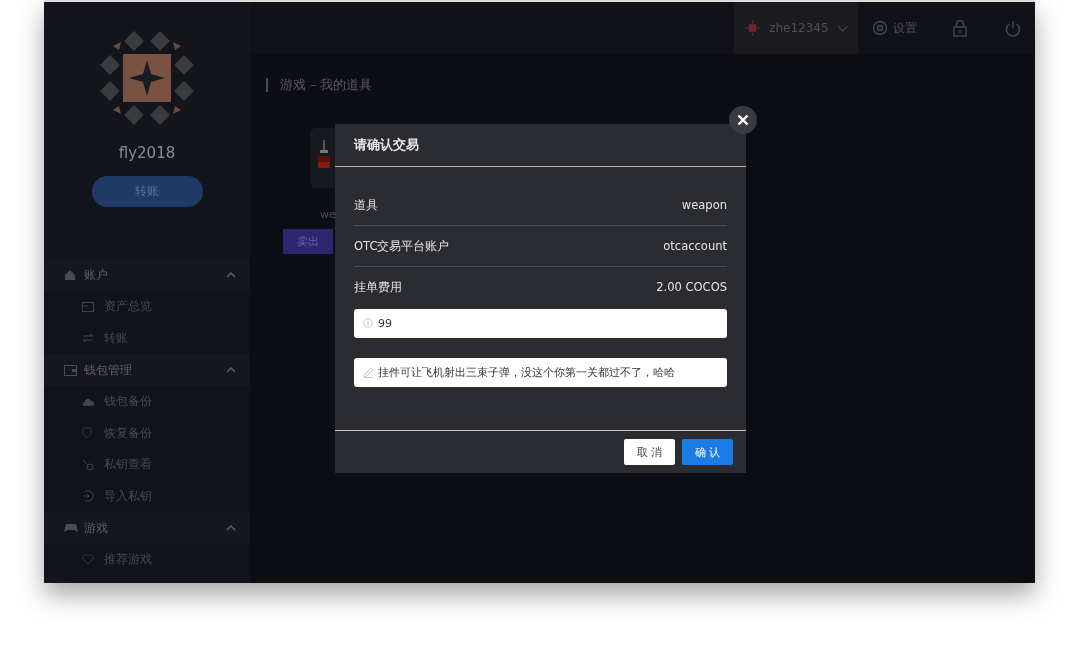 Image resolution: width=1080 pixels, height=647 pixels. I want to click on heart-icon, so click(88, 560).